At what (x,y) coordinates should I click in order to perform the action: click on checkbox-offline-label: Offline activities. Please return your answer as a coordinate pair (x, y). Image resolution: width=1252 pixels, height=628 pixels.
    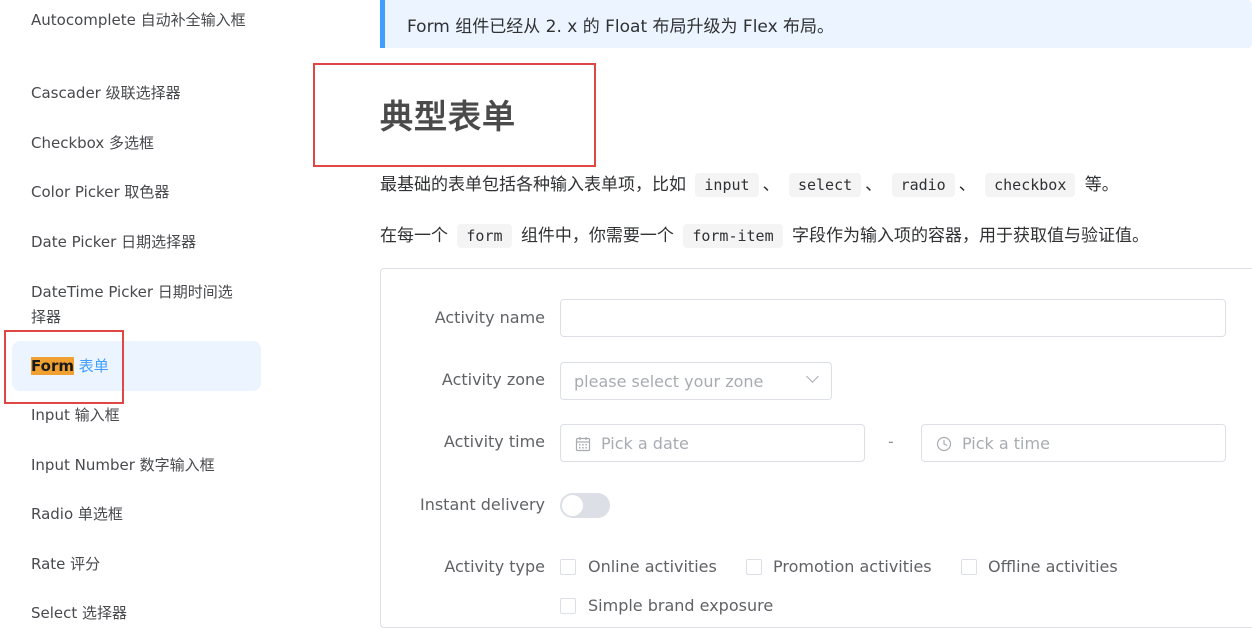
    Looking at the image, I should click on (1053, 566).